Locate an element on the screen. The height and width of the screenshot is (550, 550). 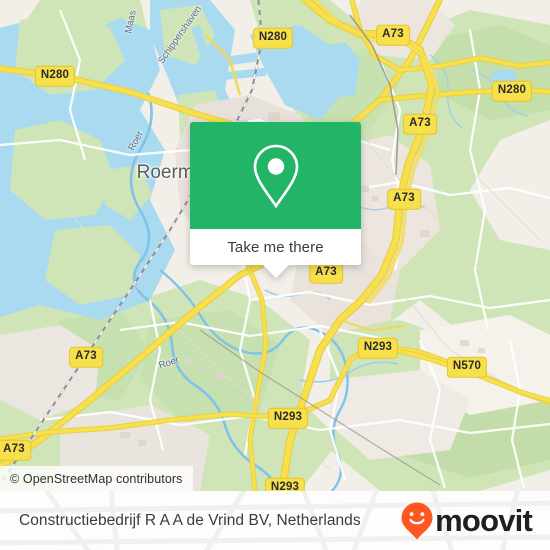
road-shield-n293-bottom: N293 is located at coordinates (285, 484).